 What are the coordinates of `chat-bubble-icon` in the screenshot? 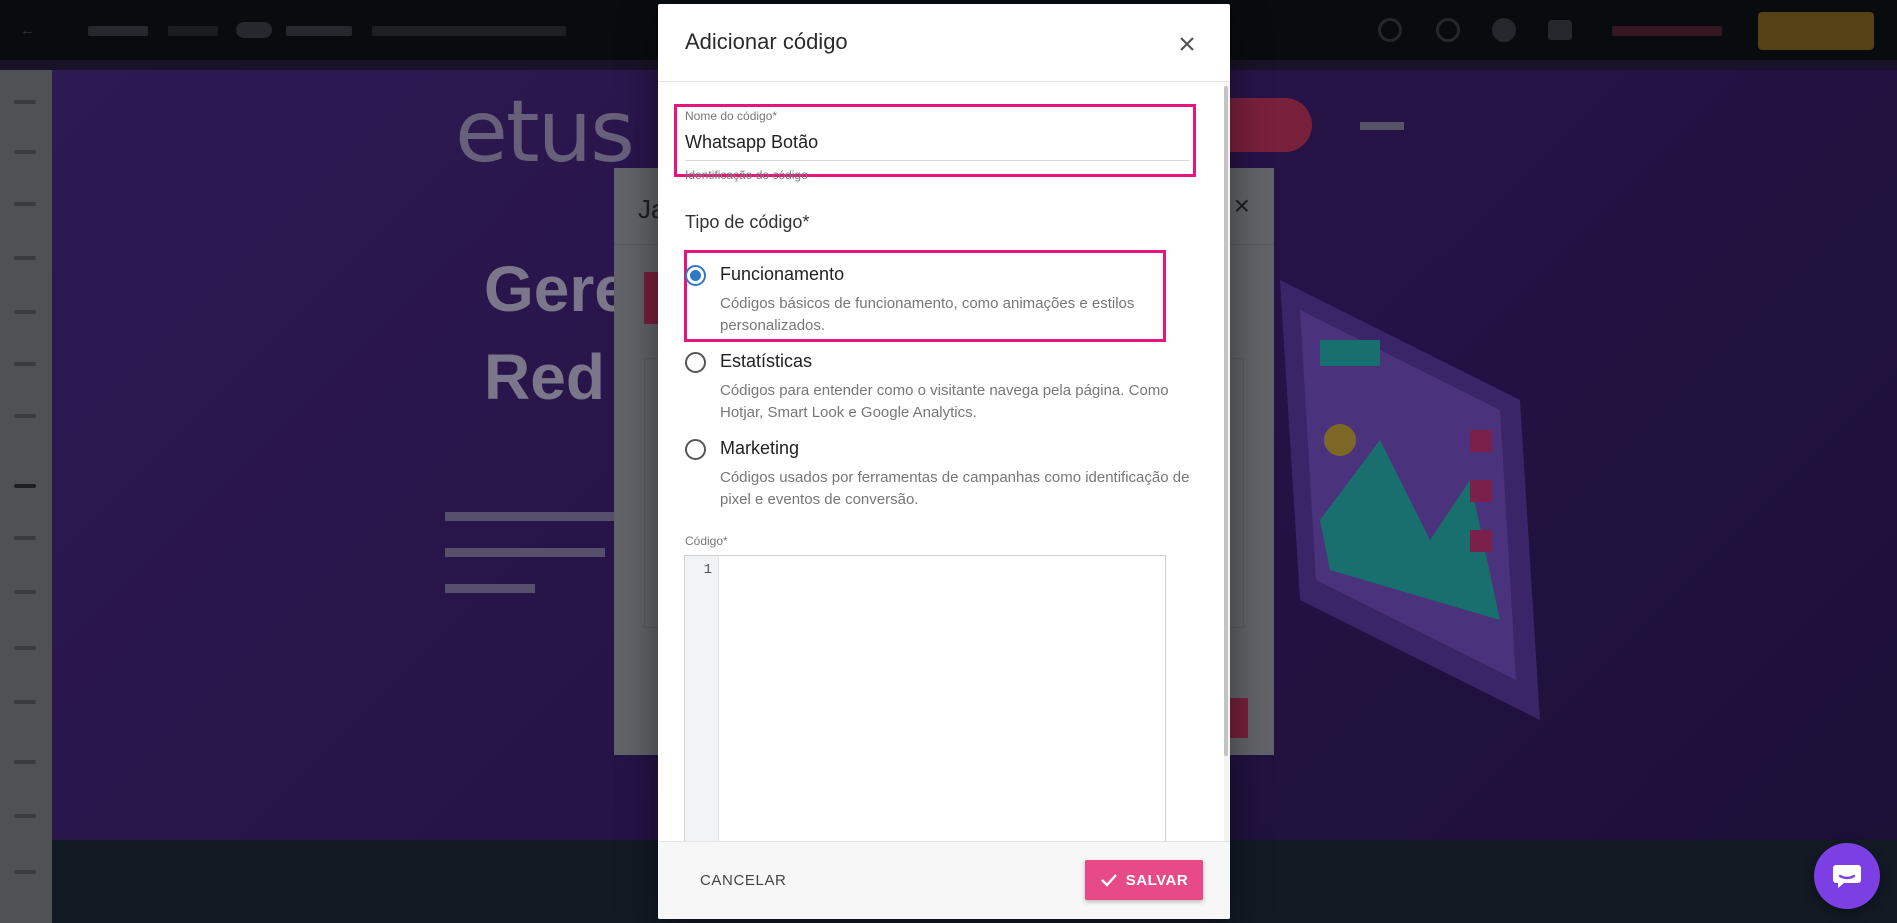 It's located at (1847, 876).